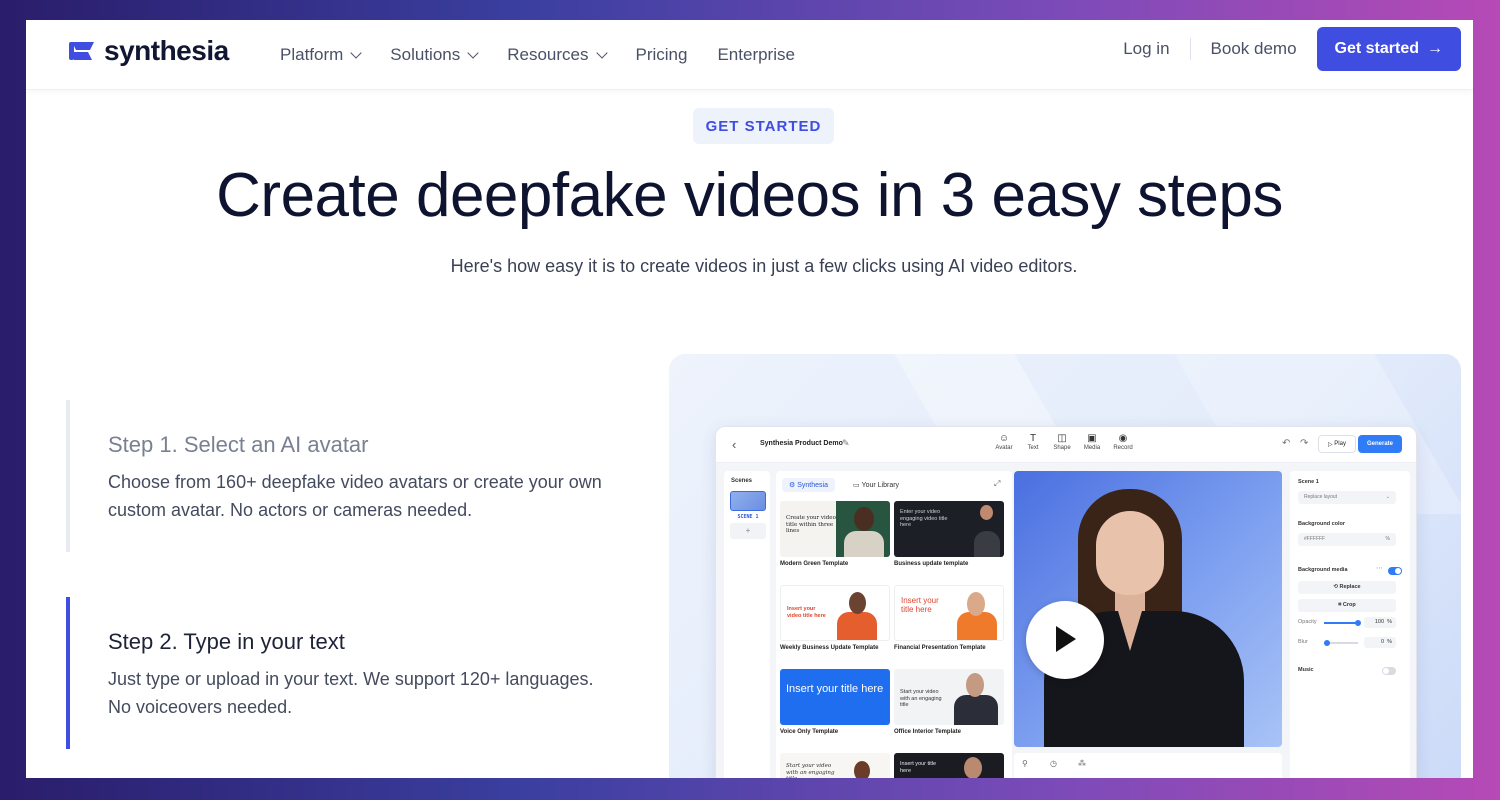 This screenshot has width=1500, height=800. I want to click on tool-media: ▣ Media, so click(1092, 442).